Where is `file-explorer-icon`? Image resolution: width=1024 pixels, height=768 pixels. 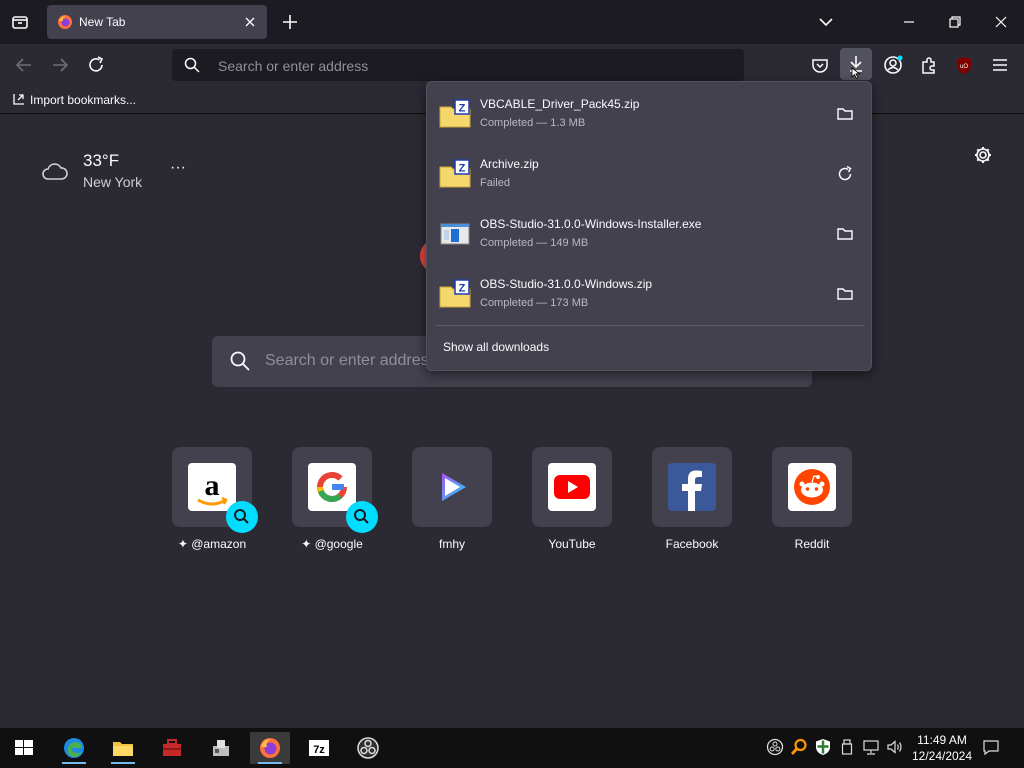 file-explorer-icon is located at coordinates (123, 748).